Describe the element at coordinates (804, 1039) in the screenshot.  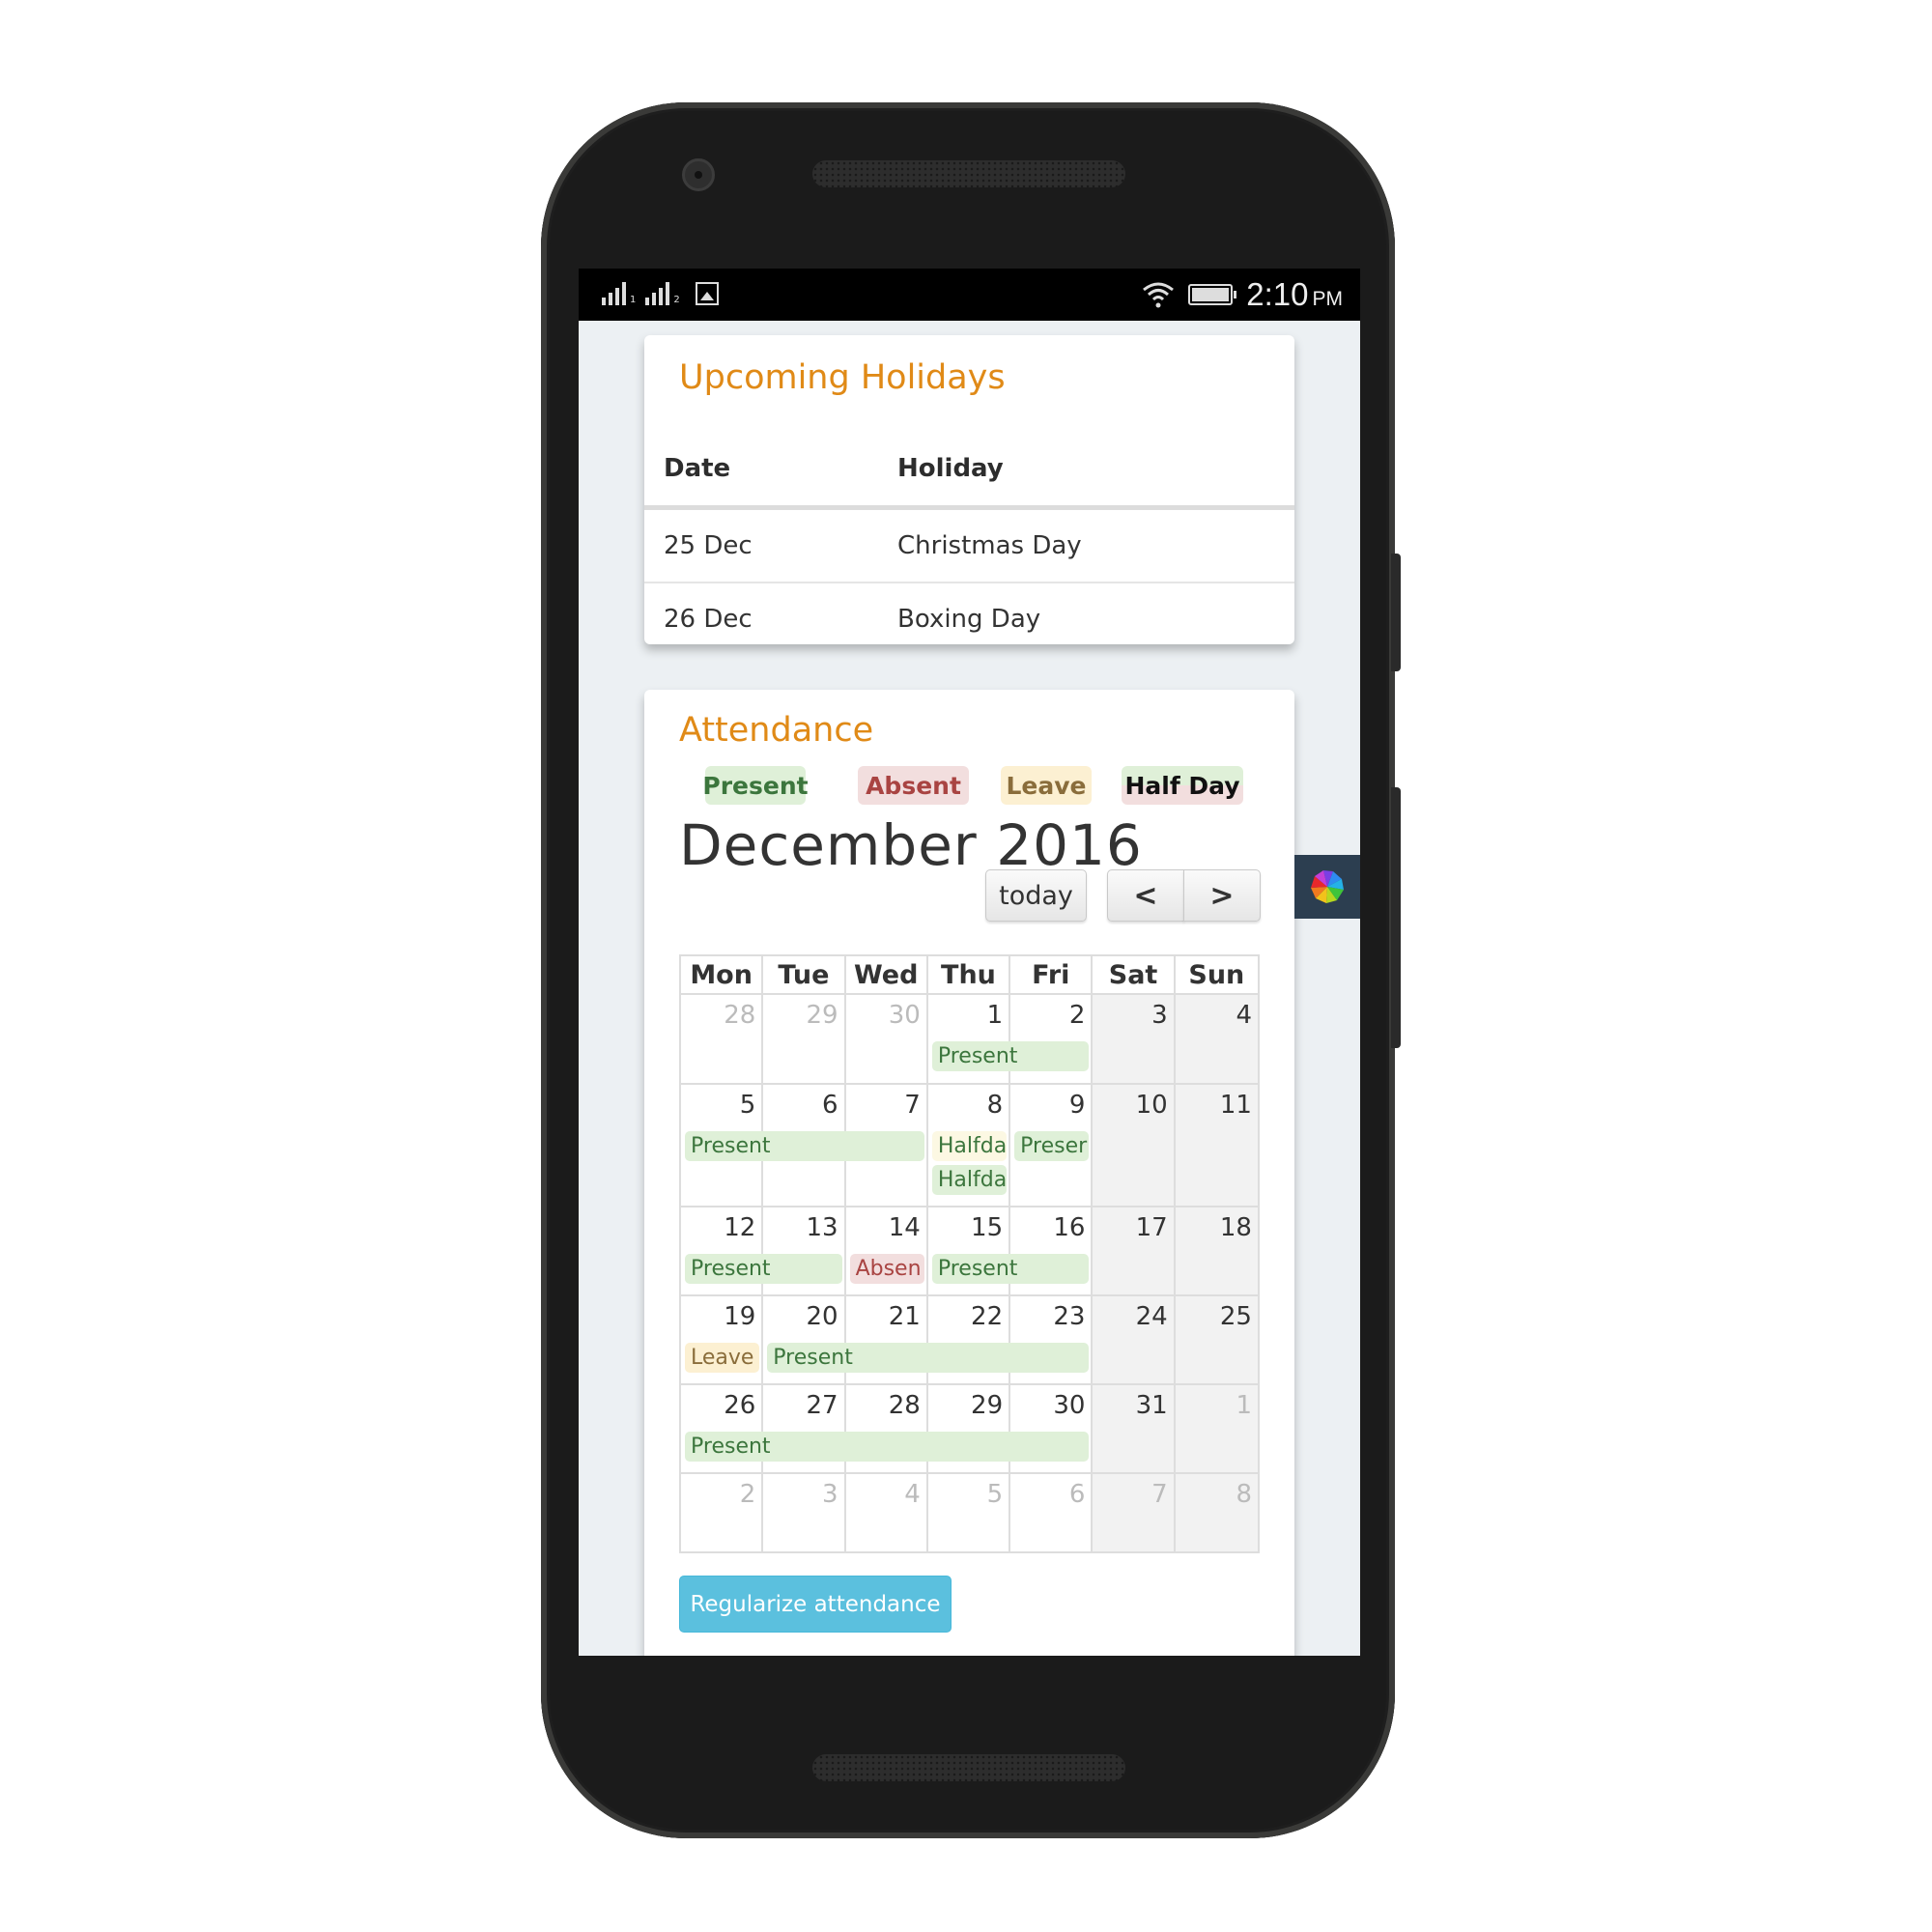
I see `calendar-day-cell: 29` at that location.